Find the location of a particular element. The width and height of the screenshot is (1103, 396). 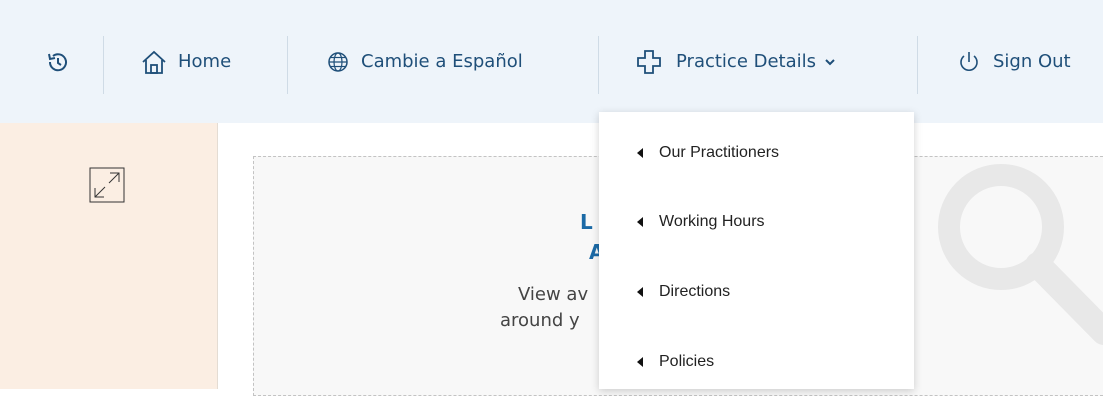

dropdown-item-directions: Directions is located at coordinates (756, 292).